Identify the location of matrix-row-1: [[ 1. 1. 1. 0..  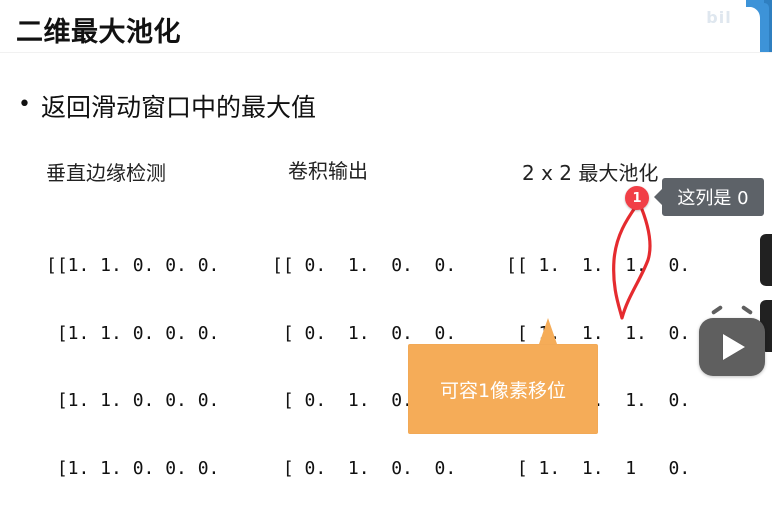
(598, 265).